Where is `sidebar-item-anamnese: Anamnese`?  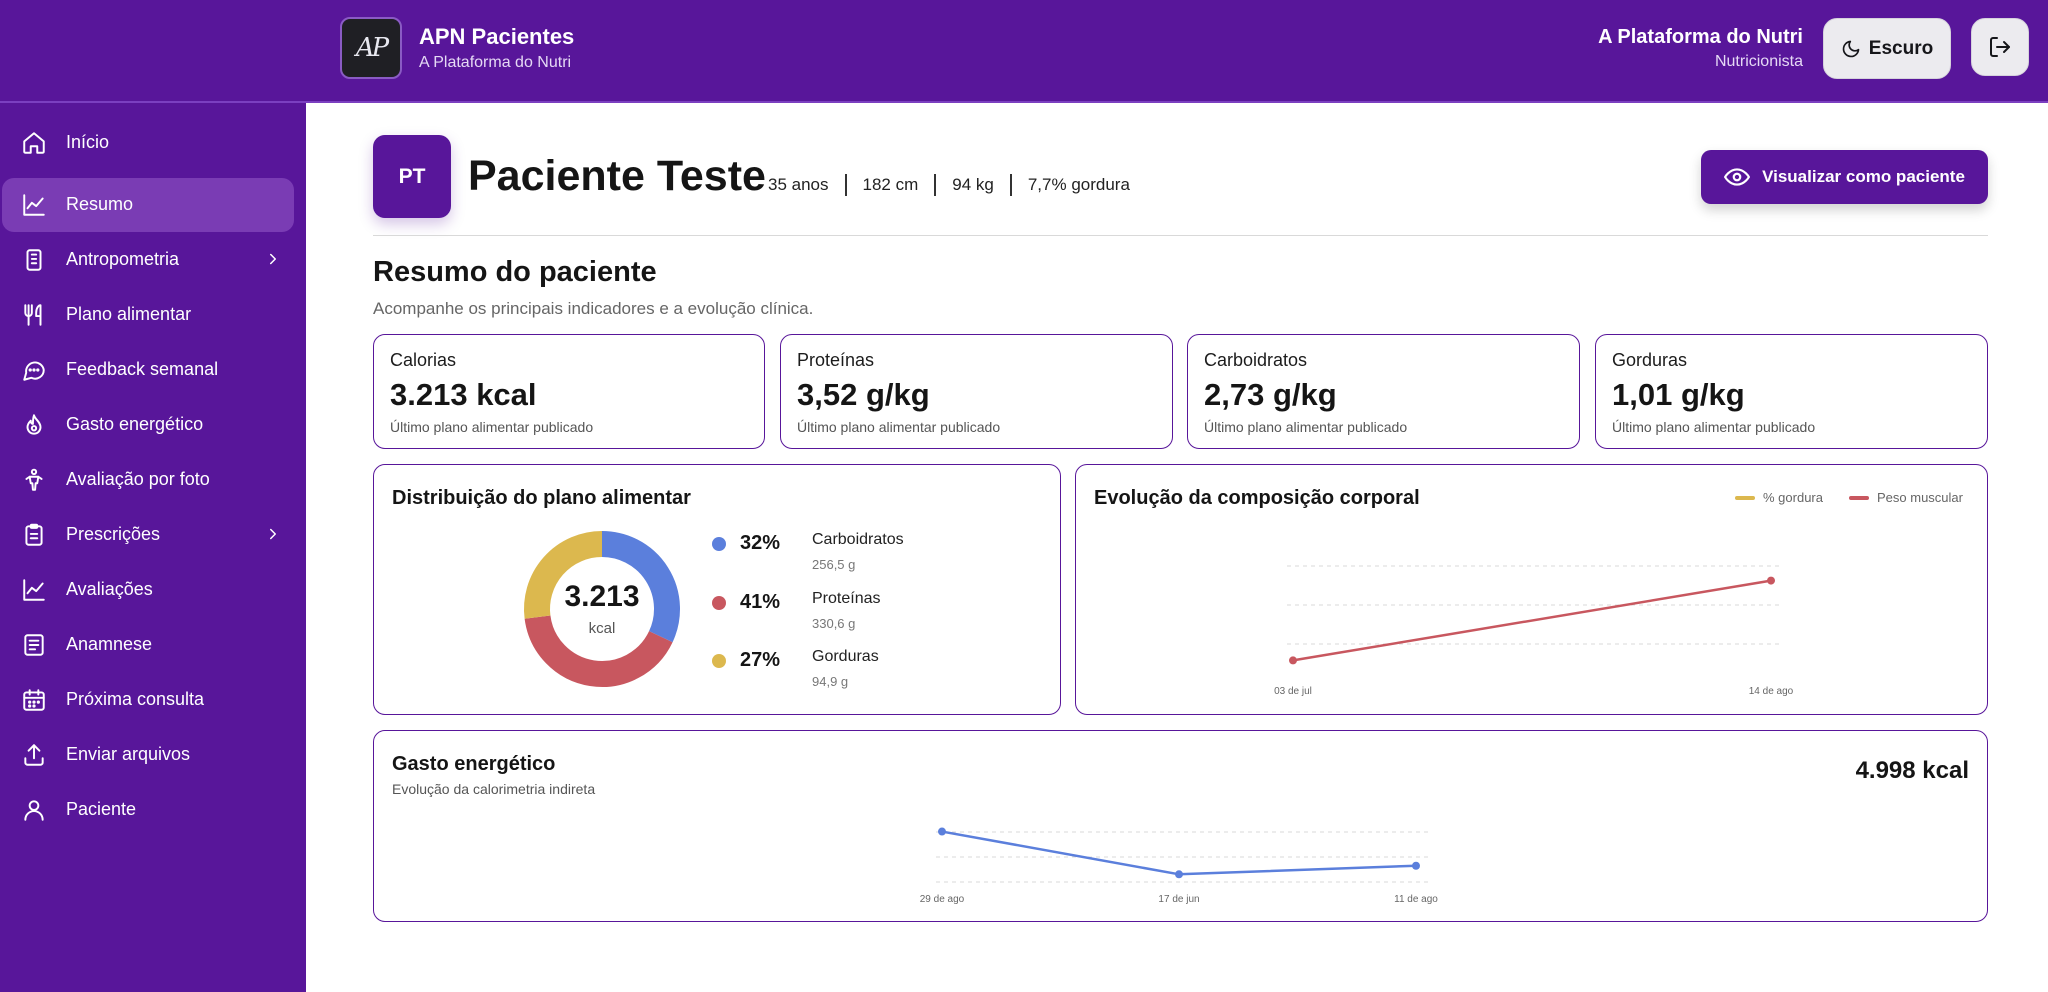
sidebar-item-anamnese: Anamnese is located at coordinates (148, 645).